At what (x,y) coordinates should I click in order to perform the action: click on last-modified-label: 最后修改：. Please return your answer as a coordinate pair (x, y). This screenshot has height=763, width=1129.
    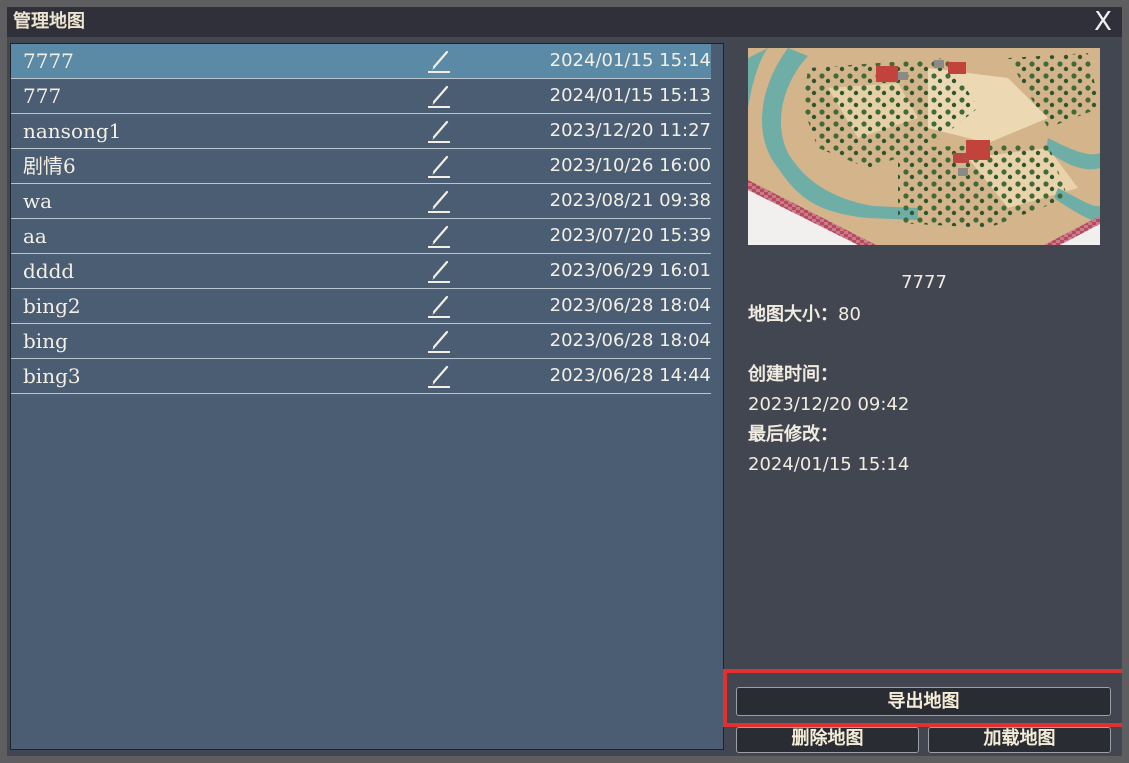
    Looking at the image, I should click on (793, 434).